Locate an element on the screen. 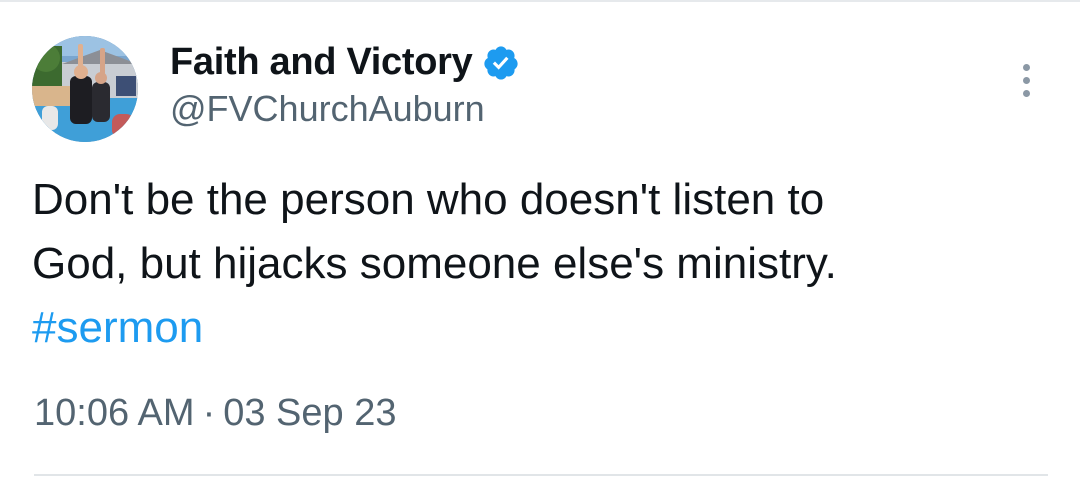 Image resolution: width=1080 pixels, height=494 pixels. author-display-name: Faith and Victory is located at coordinates (321, 62).